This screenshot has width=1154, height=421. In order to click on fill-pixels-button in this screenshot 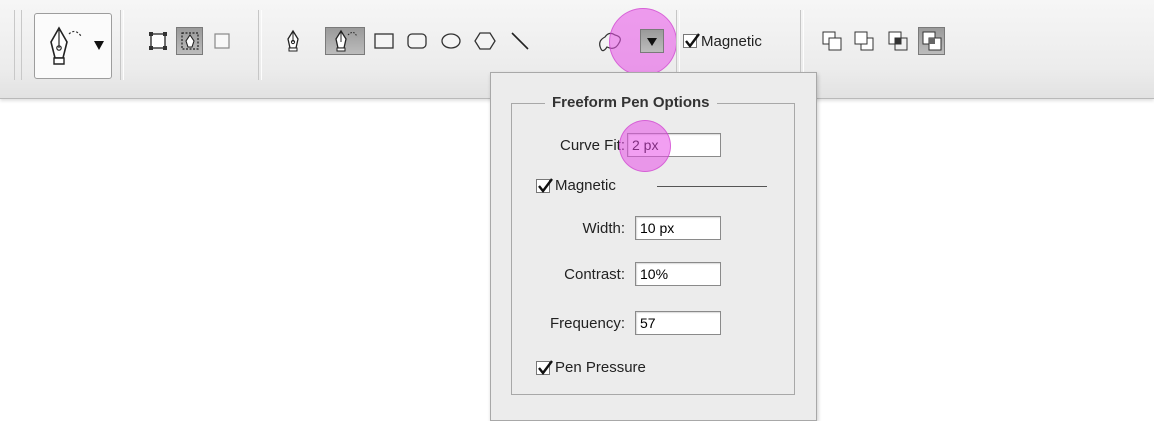, I will do `click(221, 41)`.